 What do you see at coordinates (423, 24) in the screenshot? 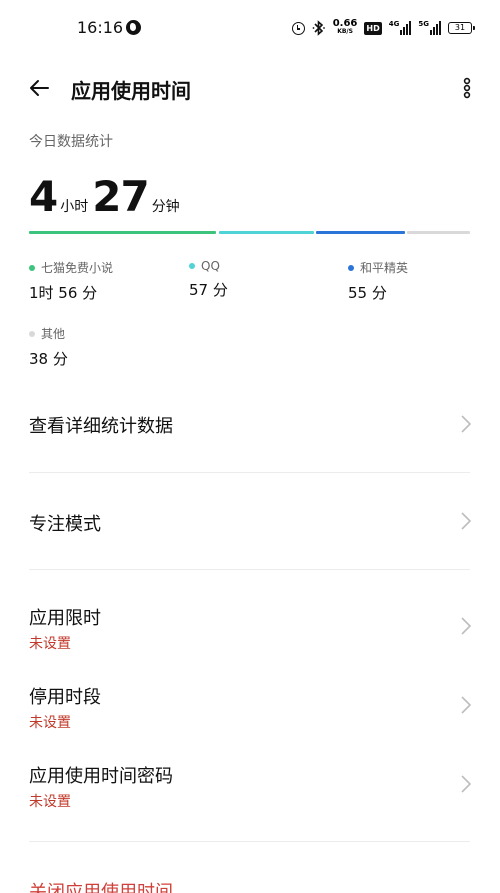
I see `signal-5g-label: 5G` at bounding box center [423, 24].